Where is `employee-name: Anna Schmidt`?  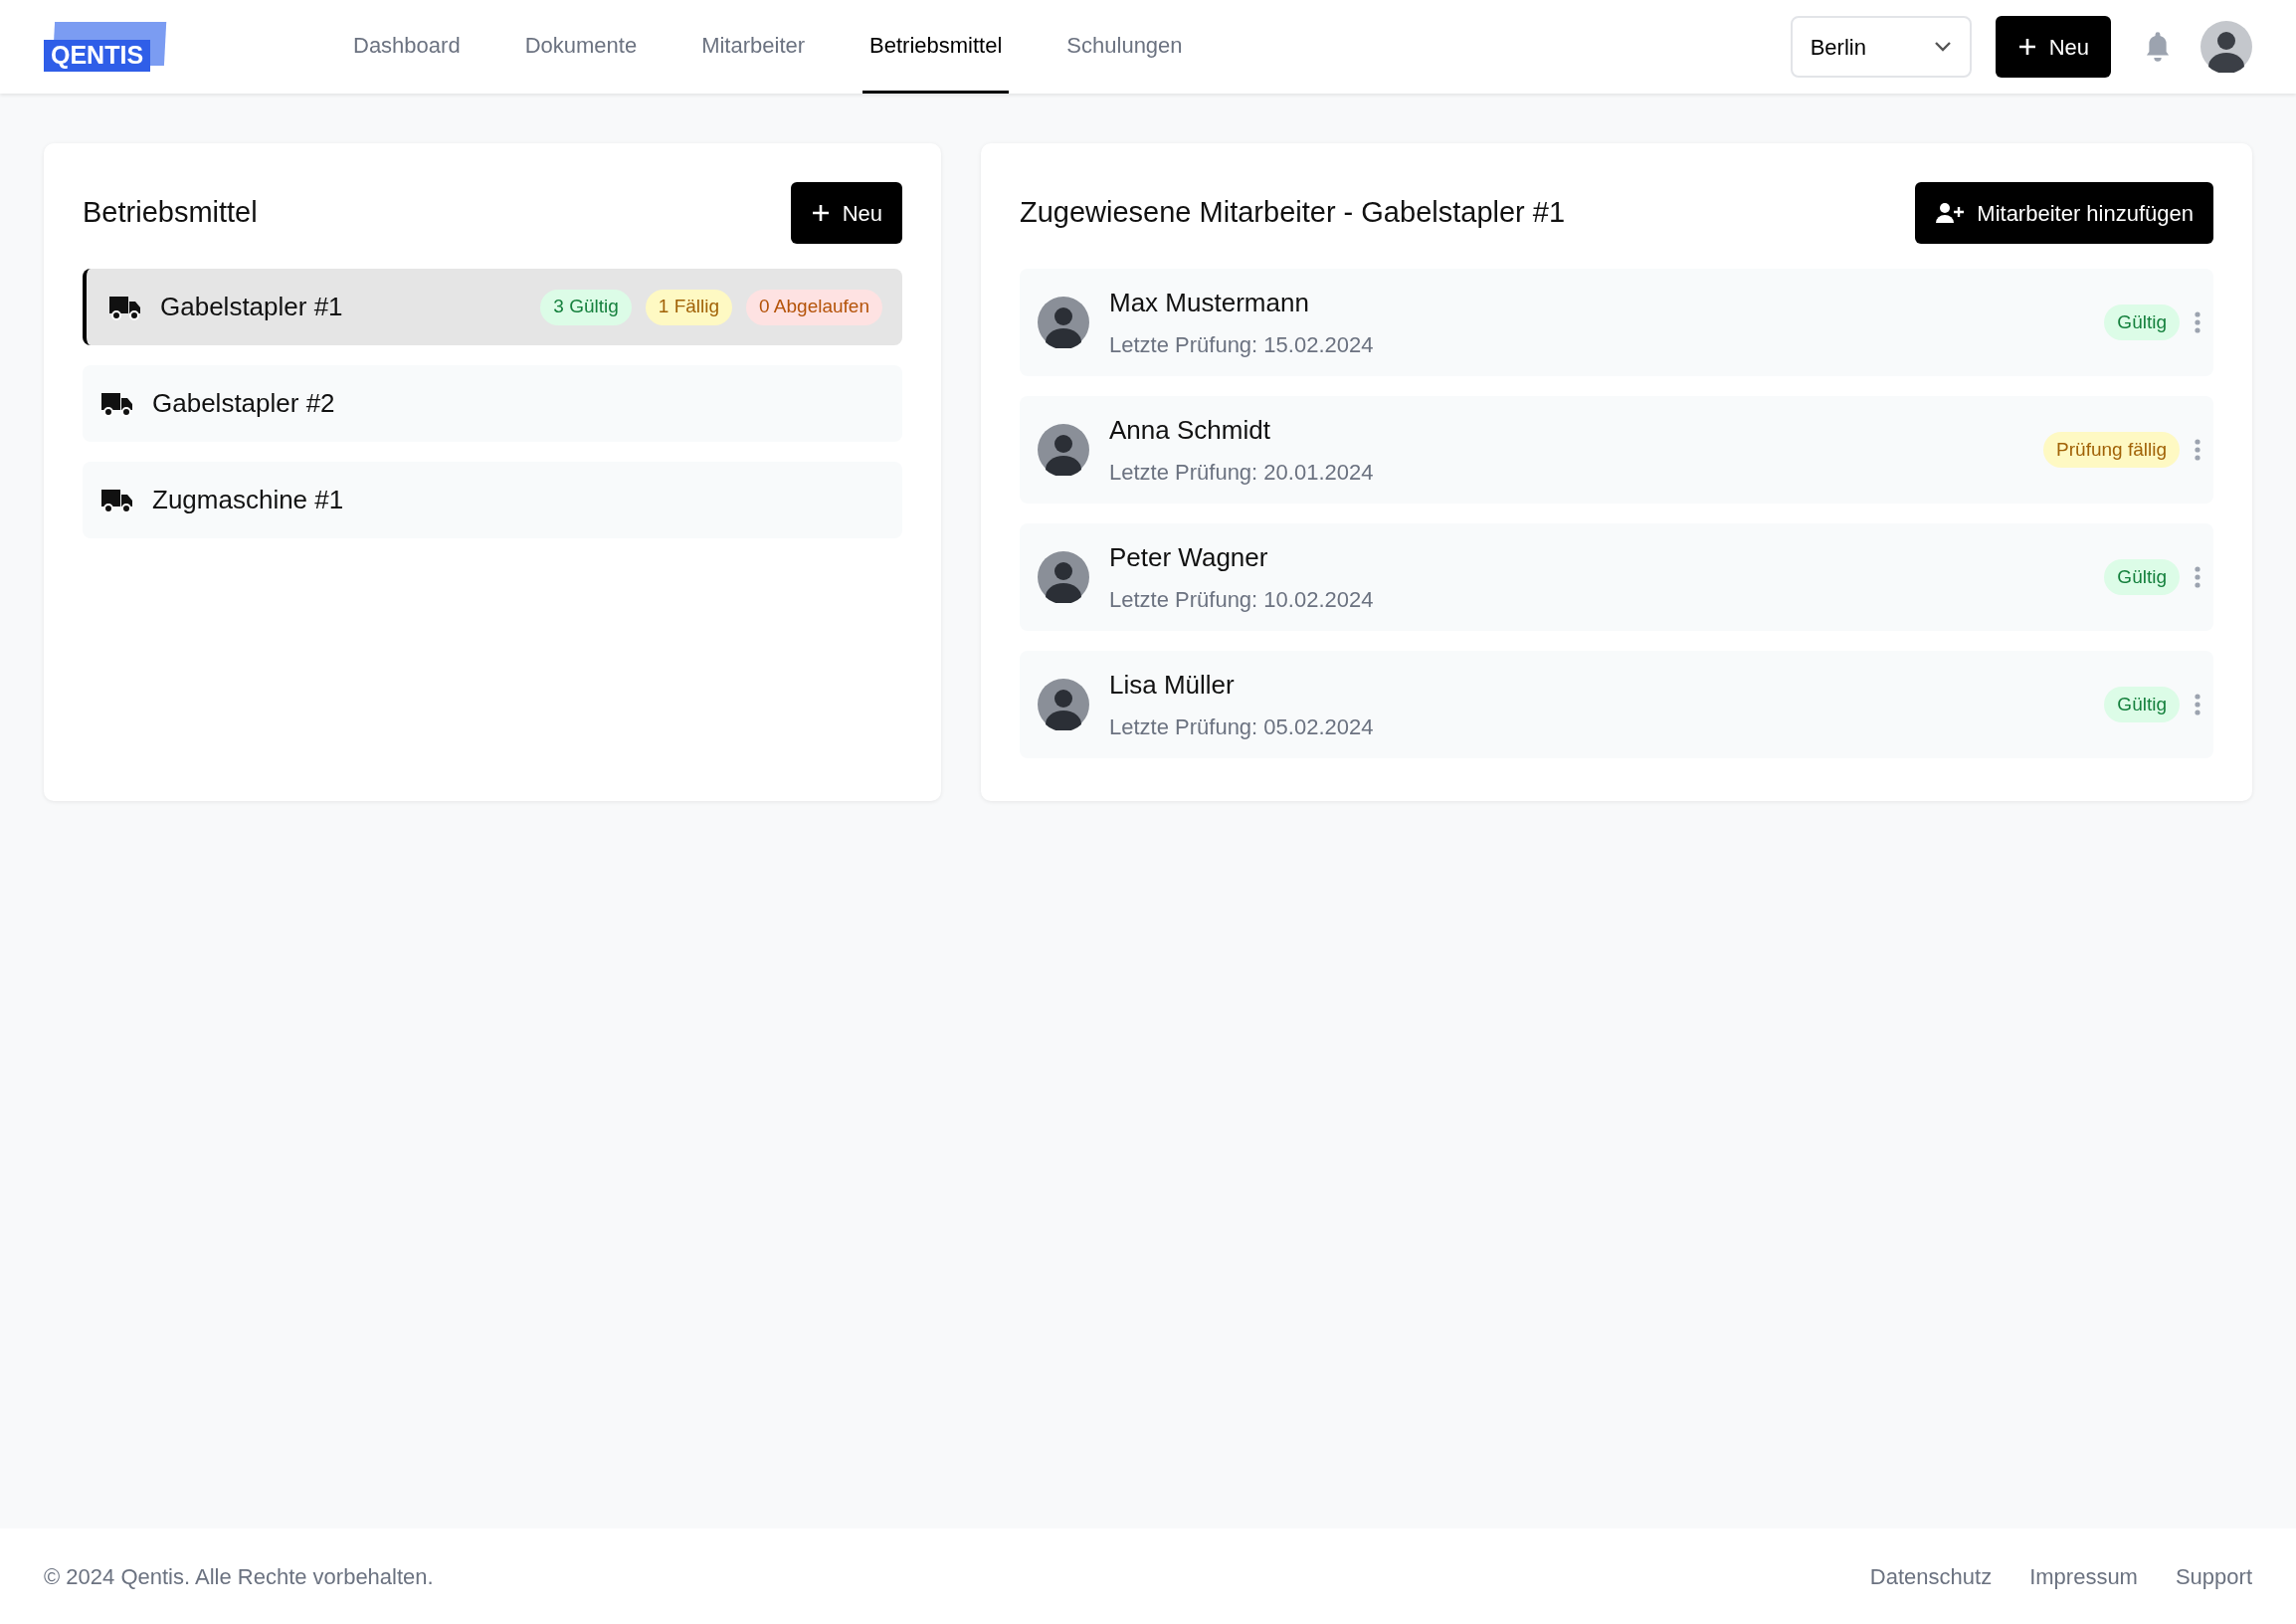
employee-name: Anna Schmidt is located at coordinates (1190, 431).